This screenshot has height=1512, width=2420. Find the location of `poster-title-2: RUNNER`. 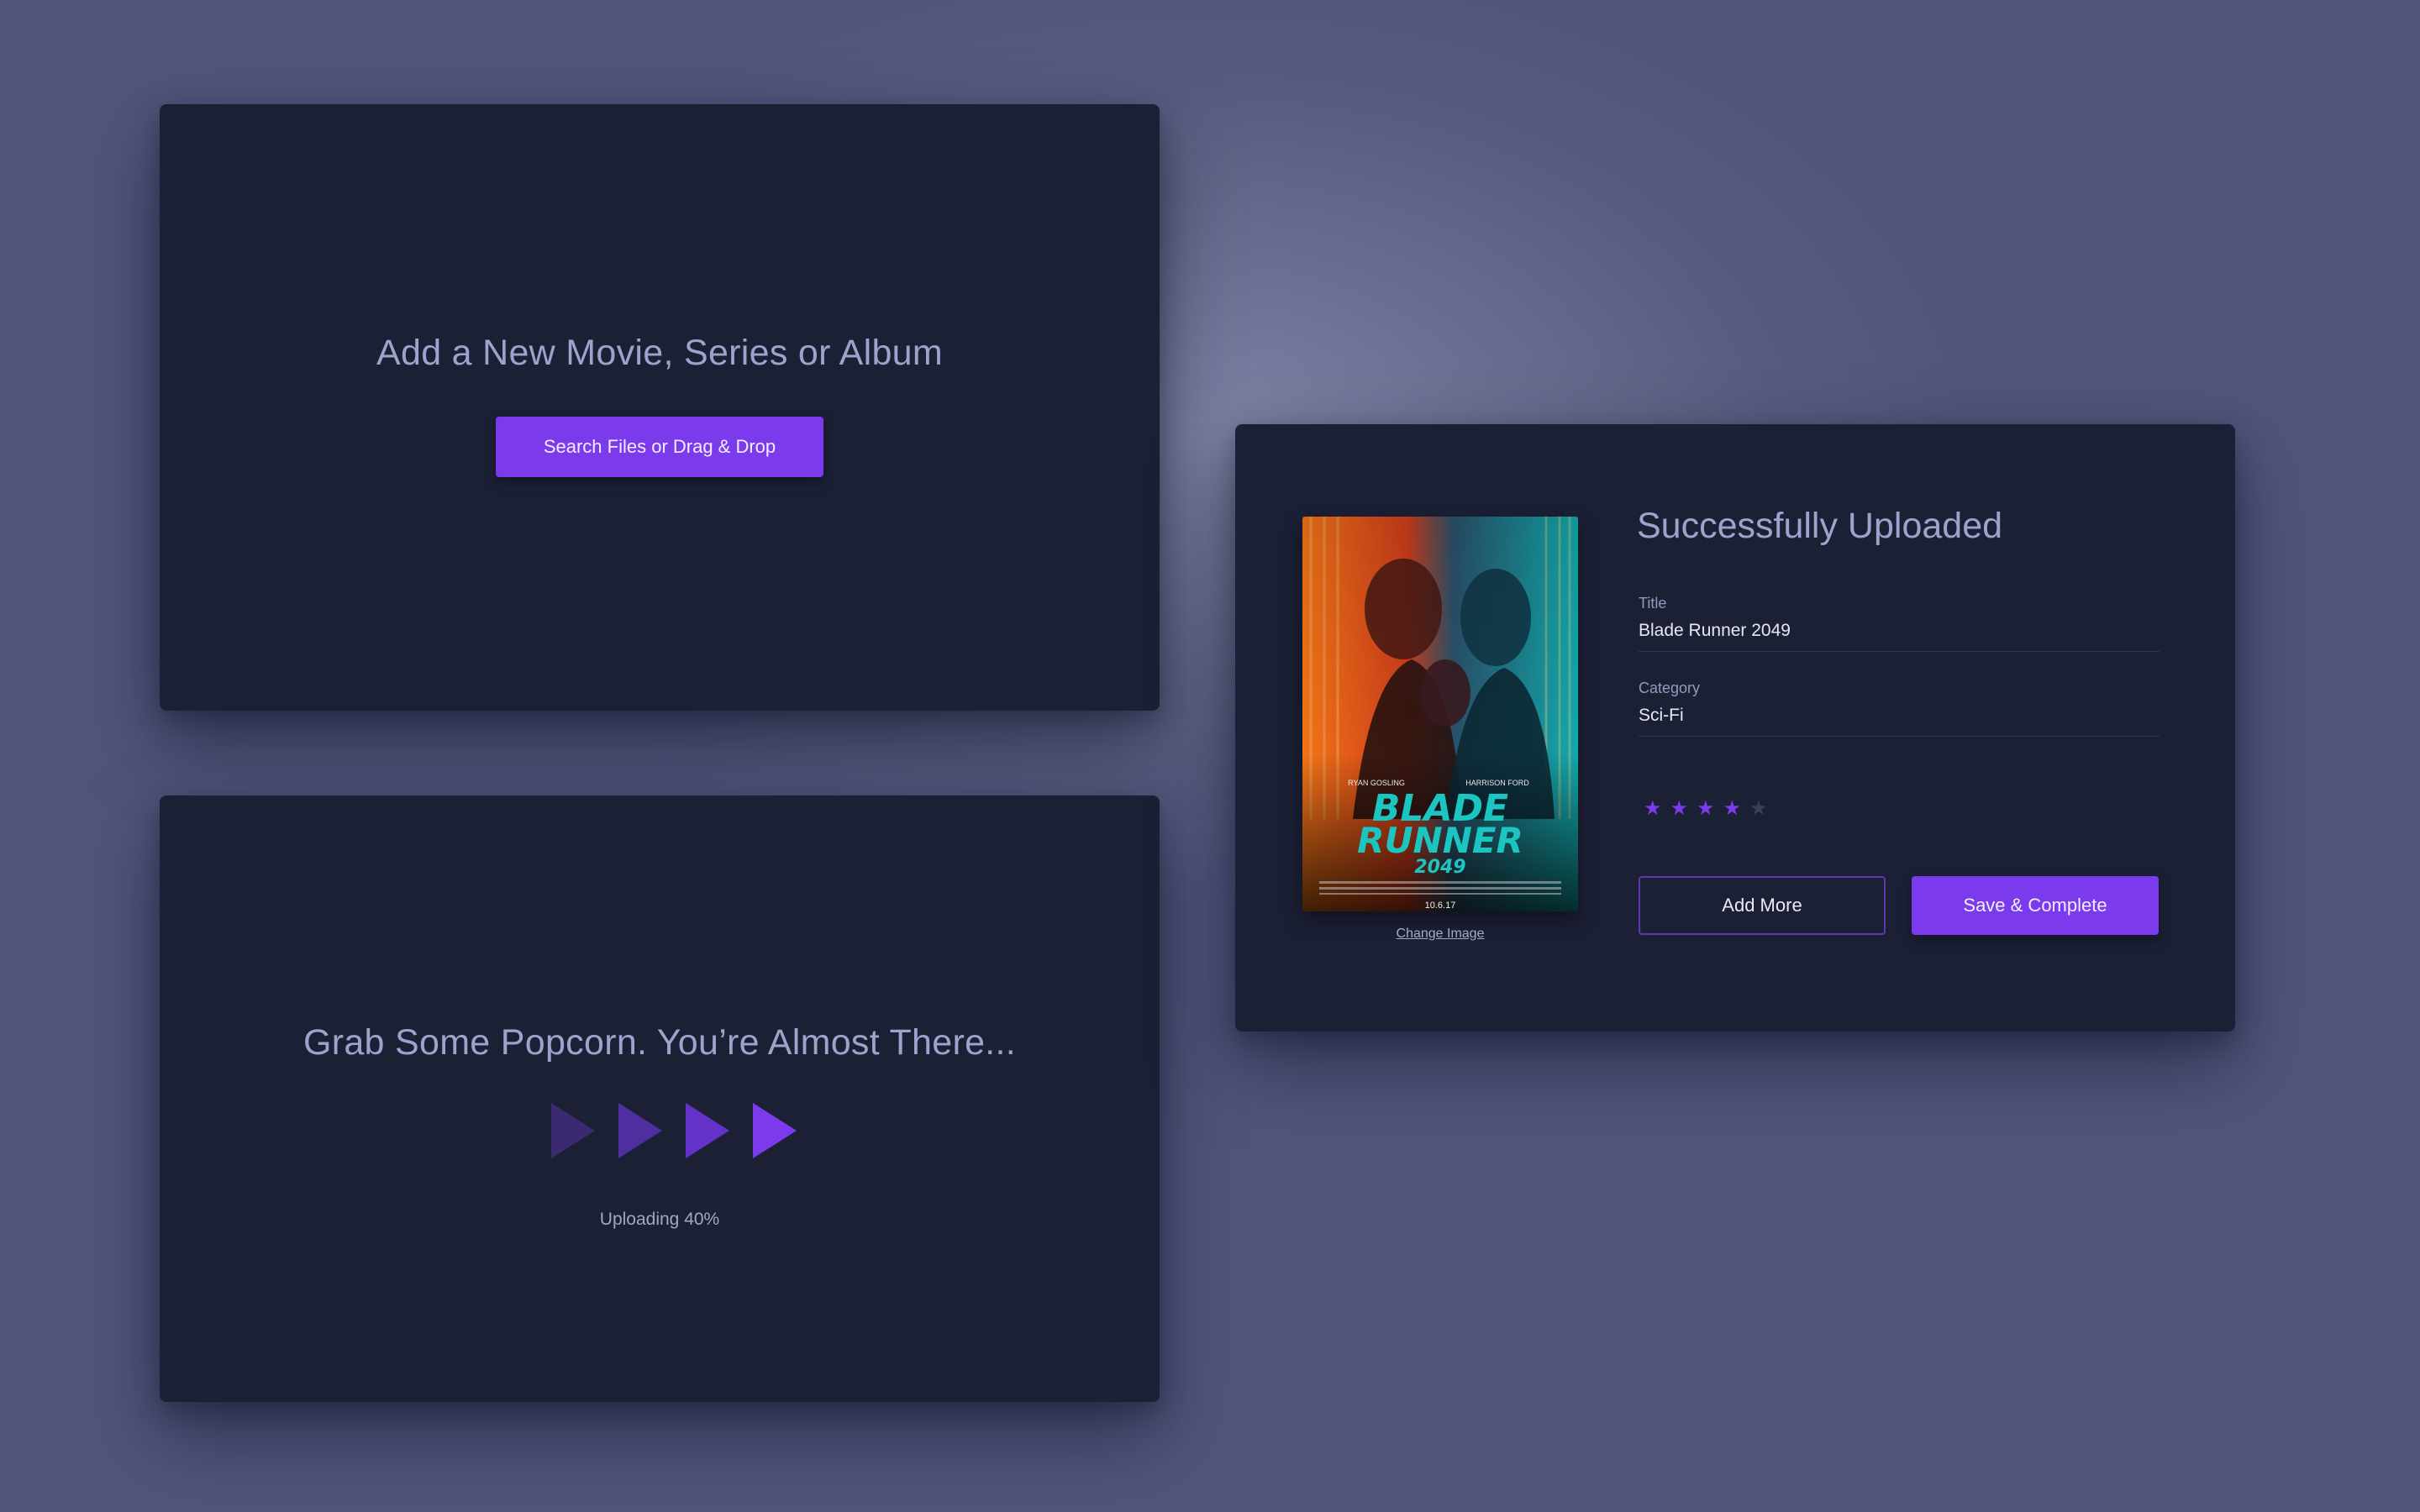

poster-title-2: RUNNER is located at coordinates (1440, 840).